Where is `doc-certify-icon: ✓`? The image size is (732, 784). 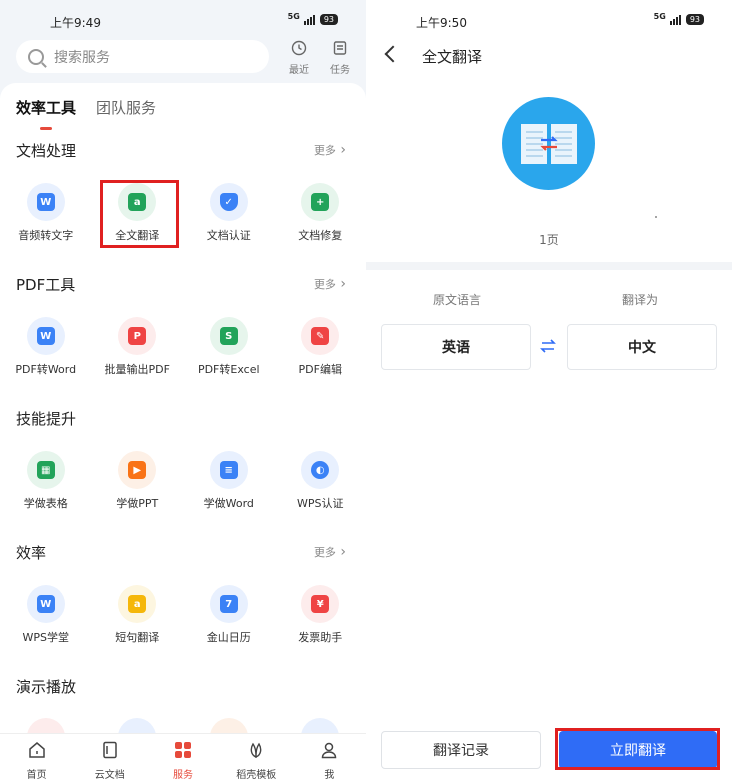
doc-certify-icon: ✓ is located at coordinates (228, 202).